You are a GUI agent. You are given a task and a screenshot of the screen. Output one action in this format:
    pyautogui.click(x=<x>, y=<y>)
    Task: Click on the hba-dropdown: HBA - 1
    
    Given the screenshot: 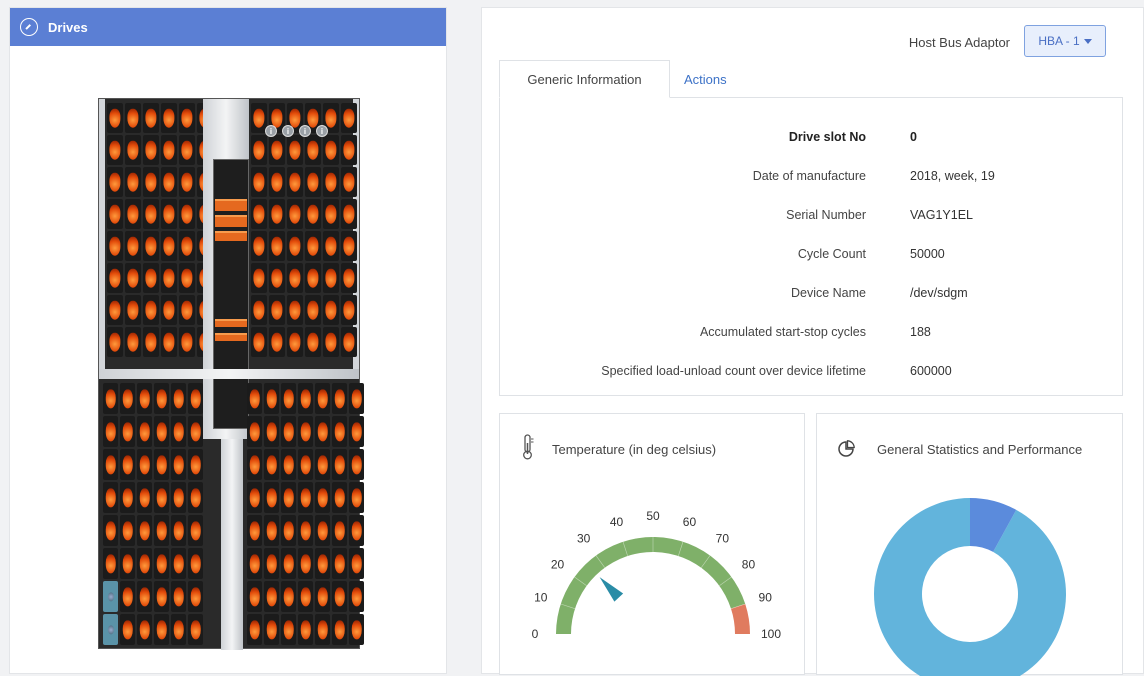 What is the action you would take?
    pyautogui.click(x=1065, y=41)
    